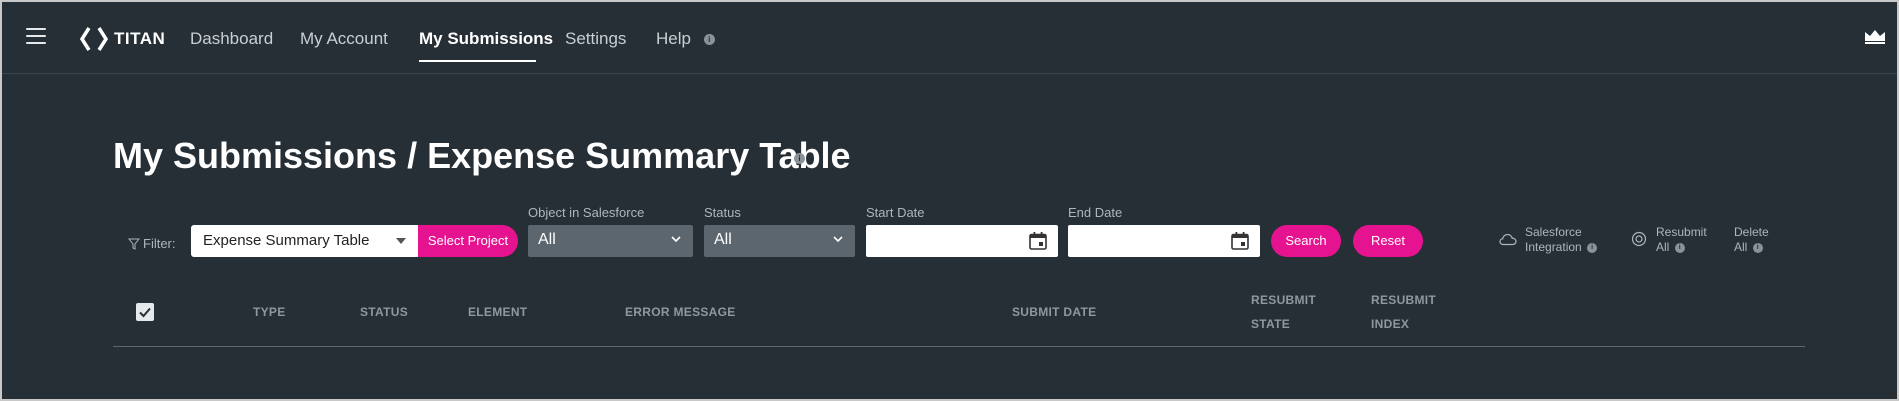 The image size is (1899, 401). I want to click on nav-settings: Settings, so click(595, 39).